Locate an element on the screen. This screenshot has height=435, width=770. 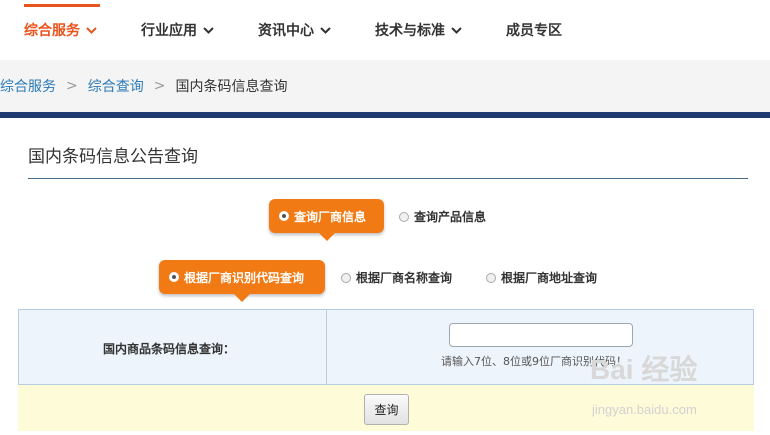
breadcrumb-link-query: 综合查询 is located at coordinates (116, 86).